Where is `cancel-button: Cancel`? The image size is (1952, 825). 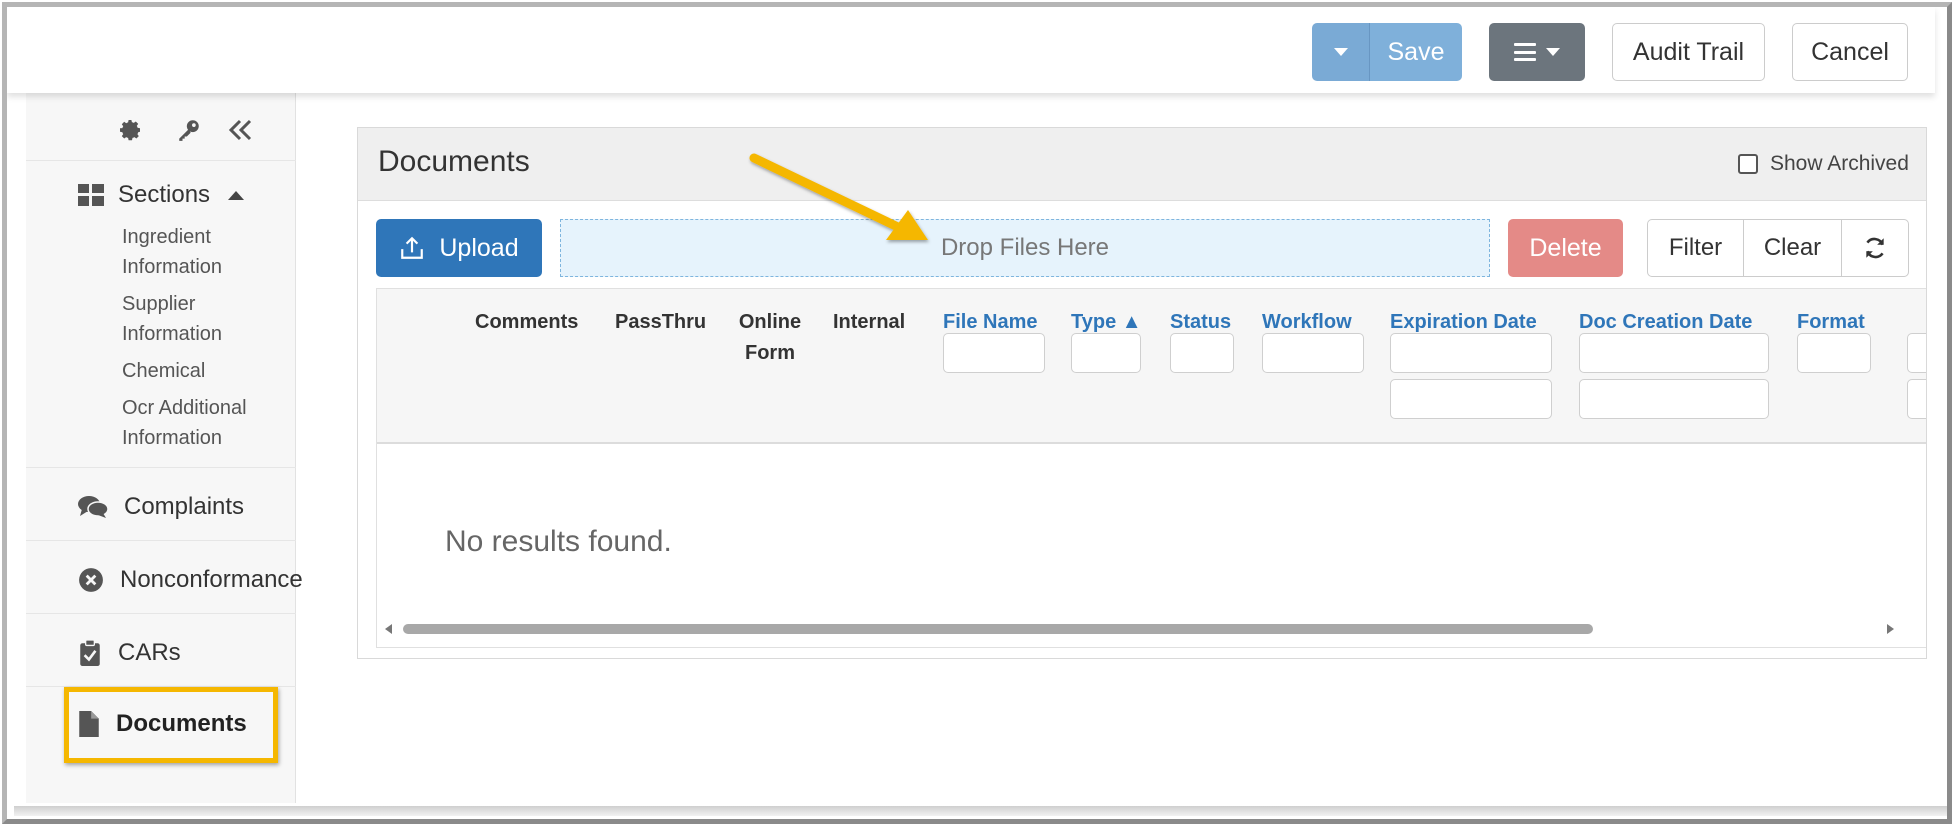
cancel-button: Cancel is located at coordinates (1850, 52).